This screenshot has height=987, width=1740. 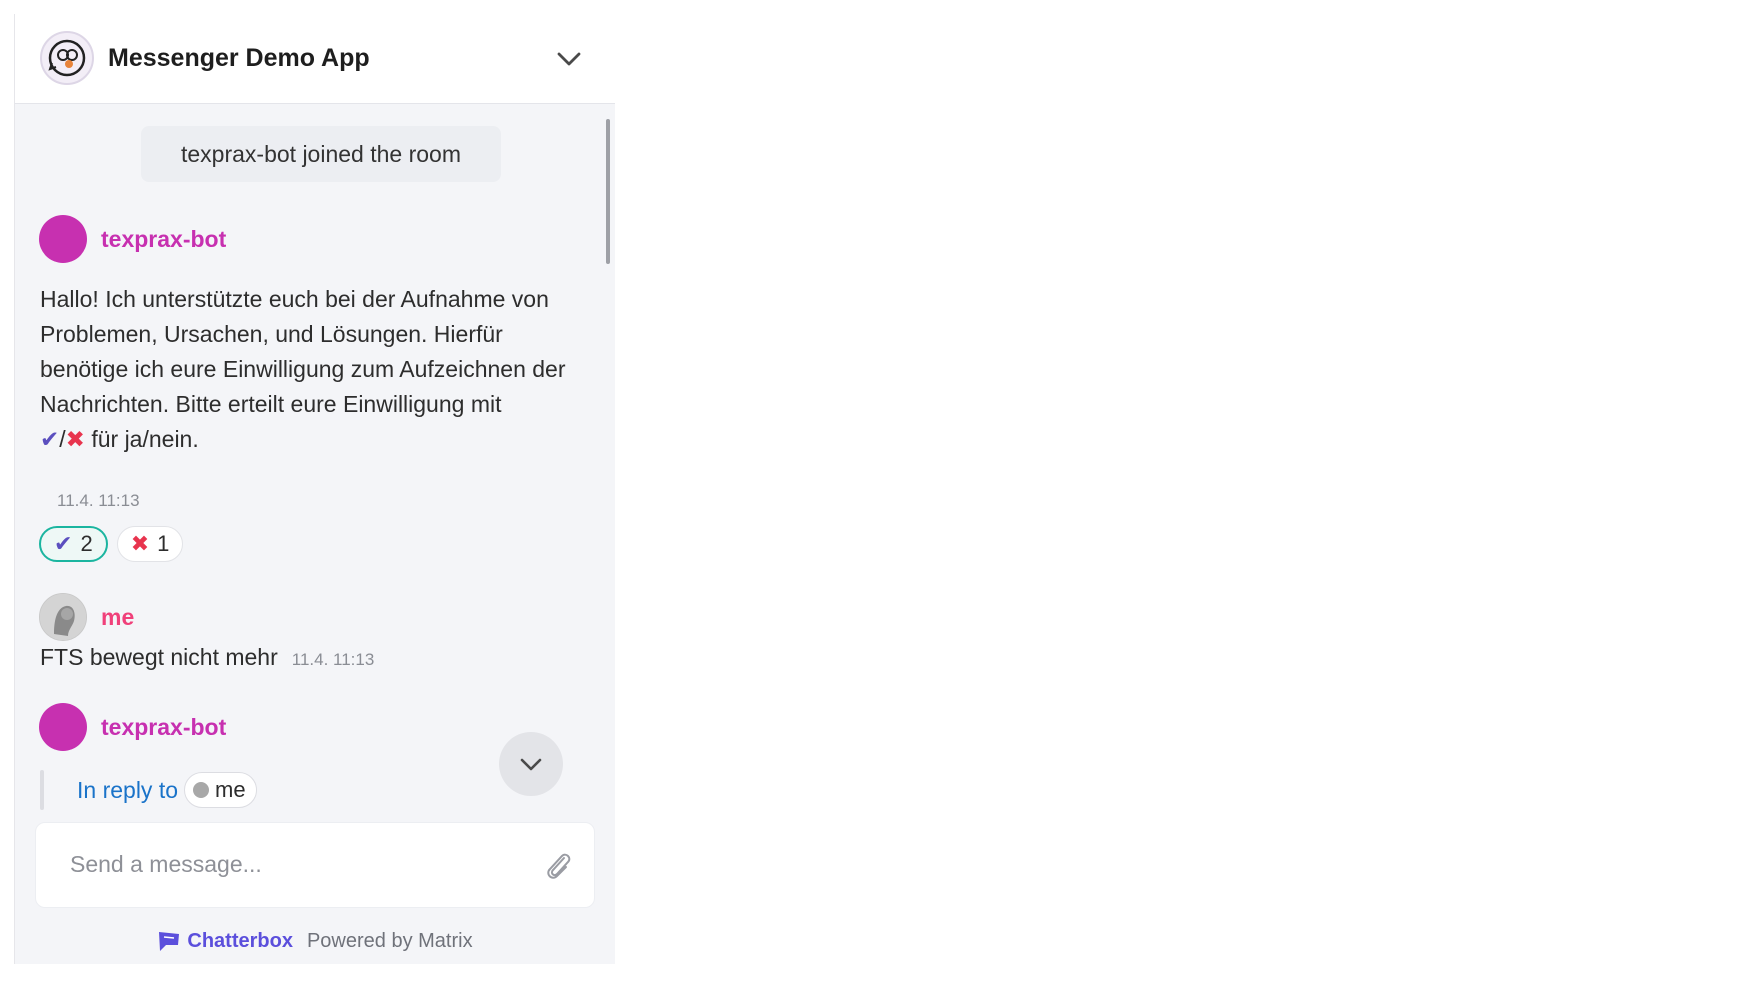 I want to click on reaction-count: 2, so click(x=86, y=543).